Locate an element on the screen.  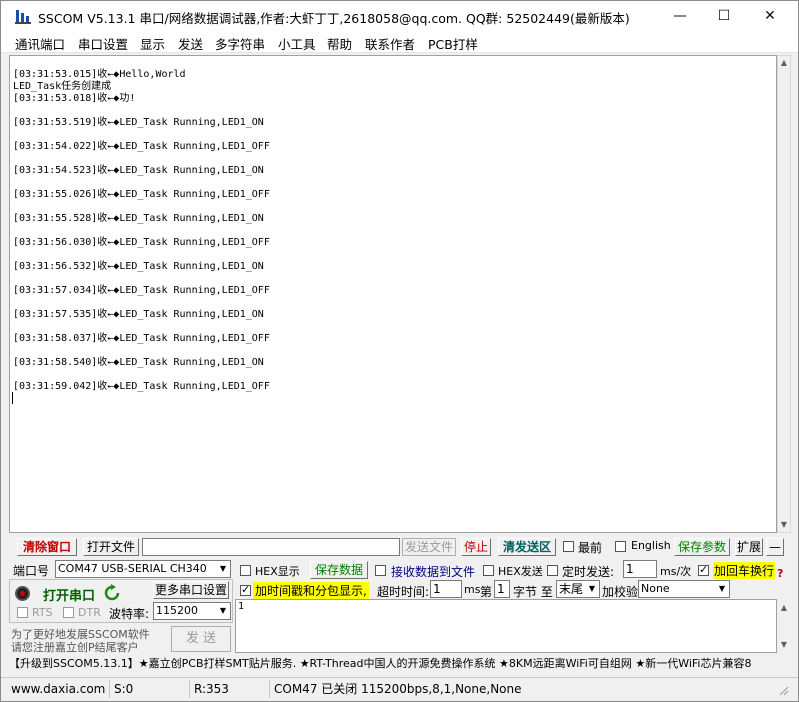
send-text: 1 is located at coordinates (241, 606).